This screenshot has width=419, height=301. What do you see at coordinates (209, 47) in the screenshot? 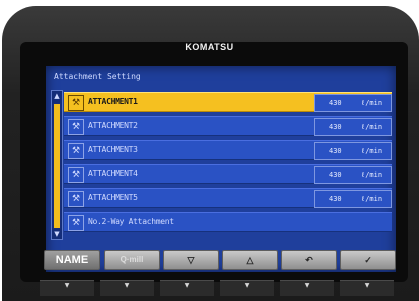
I see `brand-logo: KOMATSU` at bounding box center [209, 47].